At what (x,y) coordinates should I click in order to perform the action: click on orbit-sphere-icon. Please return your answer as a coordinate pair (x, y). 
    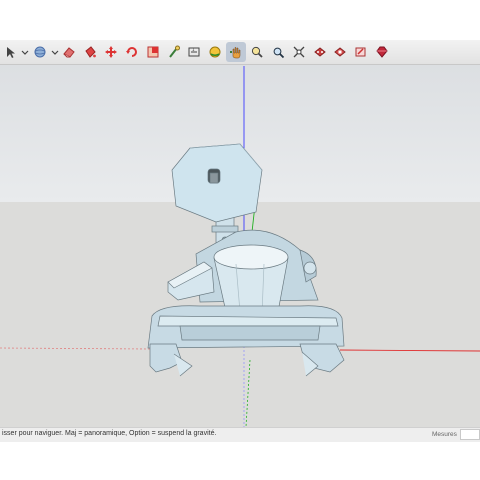
    Looking at the image, I should click on (40, 52).